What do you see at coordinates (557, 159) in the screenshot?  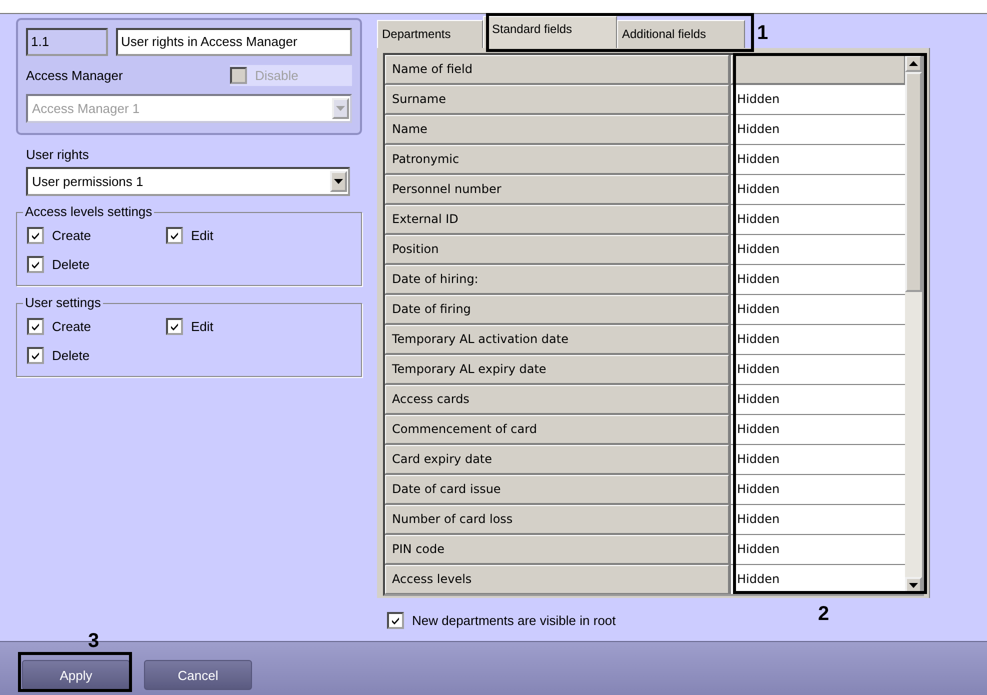 I see `table-cell: Patronymic` at bounding box center [557, 159].